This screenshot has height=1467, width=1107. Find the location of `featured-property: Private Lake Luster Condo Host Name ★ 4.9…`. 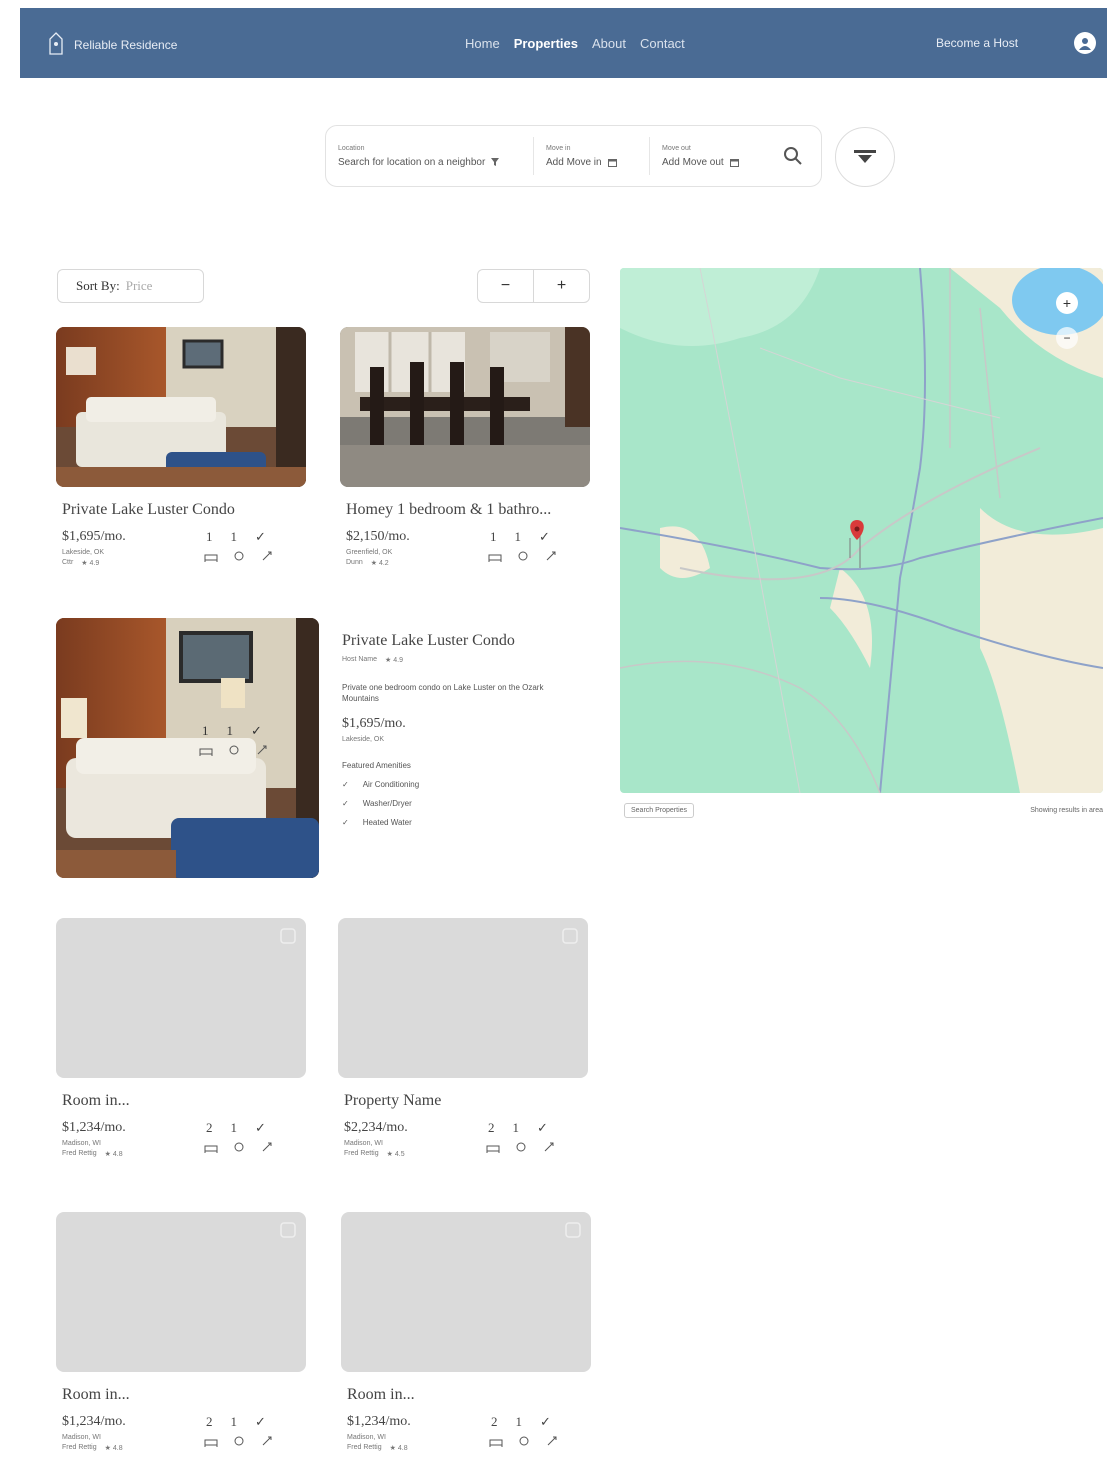

featured-property: Private Lake Luster Condo Host Name ★ 4.9… is located at coordinates (323, 749).